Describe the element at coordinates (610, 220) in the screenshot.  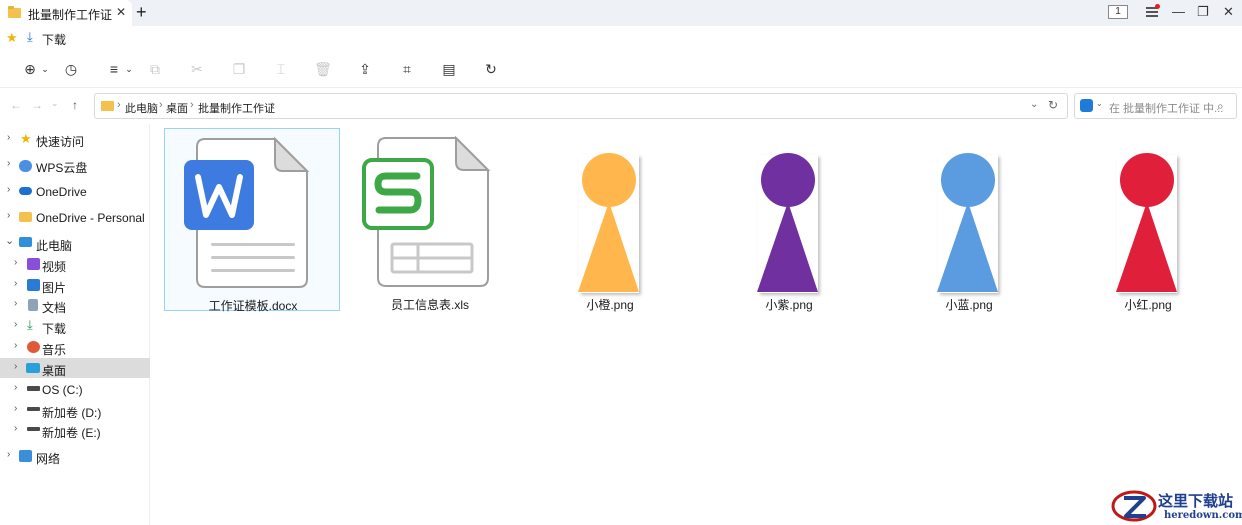
I see `file-item-png-orange: 小橙.png` at that location.